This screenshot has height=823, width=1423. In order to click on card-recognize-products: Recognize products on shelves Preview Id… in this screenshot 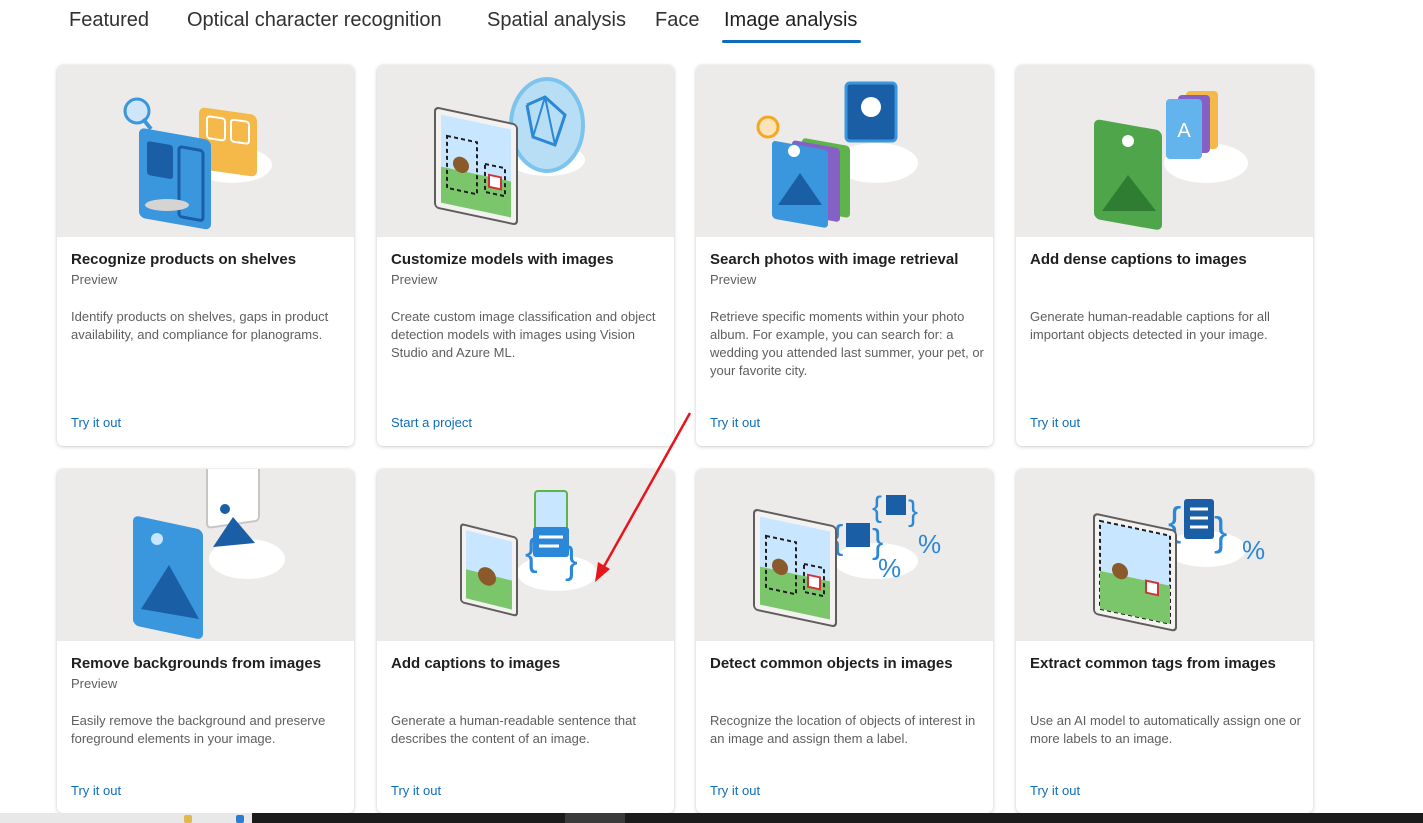, I will do `click(205, 255)`.